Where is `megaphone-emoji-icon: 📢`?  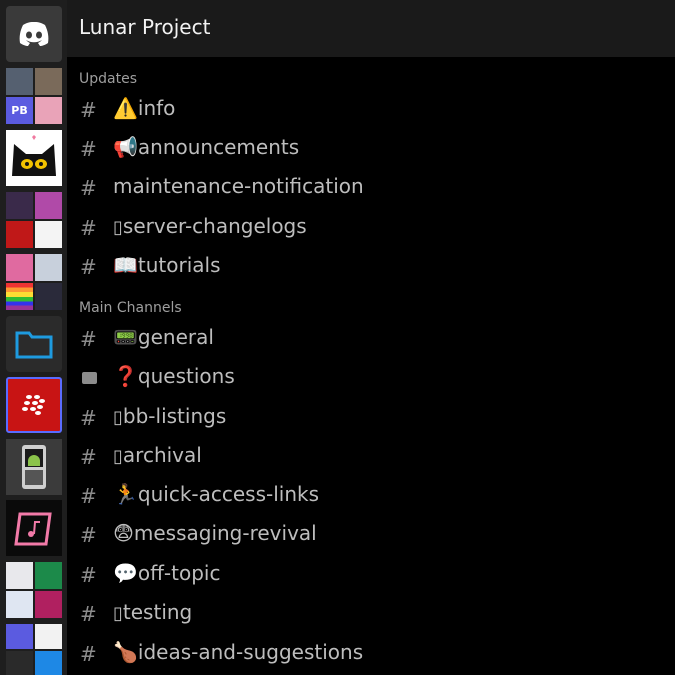 megaphone-emoji-icon: 📢 is located at coordinates (125, 147).